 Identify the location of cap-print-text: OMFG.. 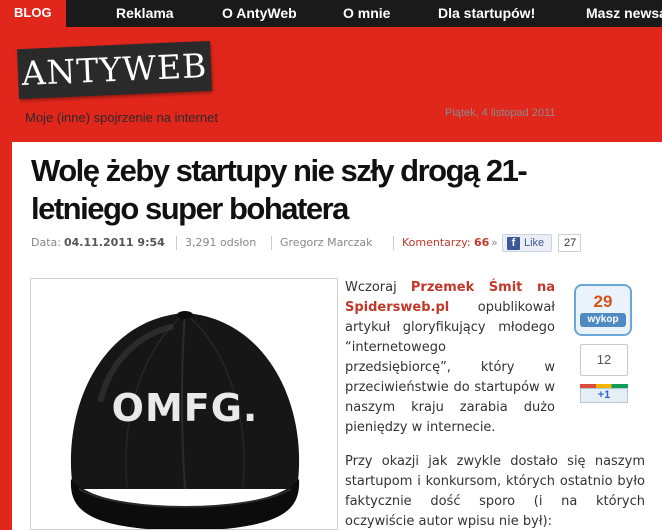
(185, 408).